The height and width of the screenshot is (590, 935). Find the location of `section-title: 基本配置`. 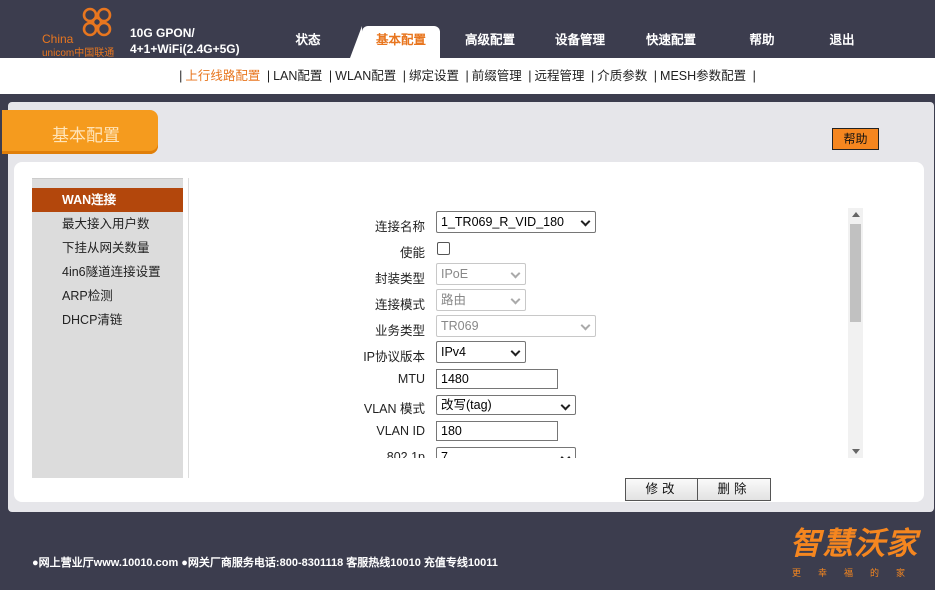

section-title: 基本配置 is located at coordinates (86, 135).